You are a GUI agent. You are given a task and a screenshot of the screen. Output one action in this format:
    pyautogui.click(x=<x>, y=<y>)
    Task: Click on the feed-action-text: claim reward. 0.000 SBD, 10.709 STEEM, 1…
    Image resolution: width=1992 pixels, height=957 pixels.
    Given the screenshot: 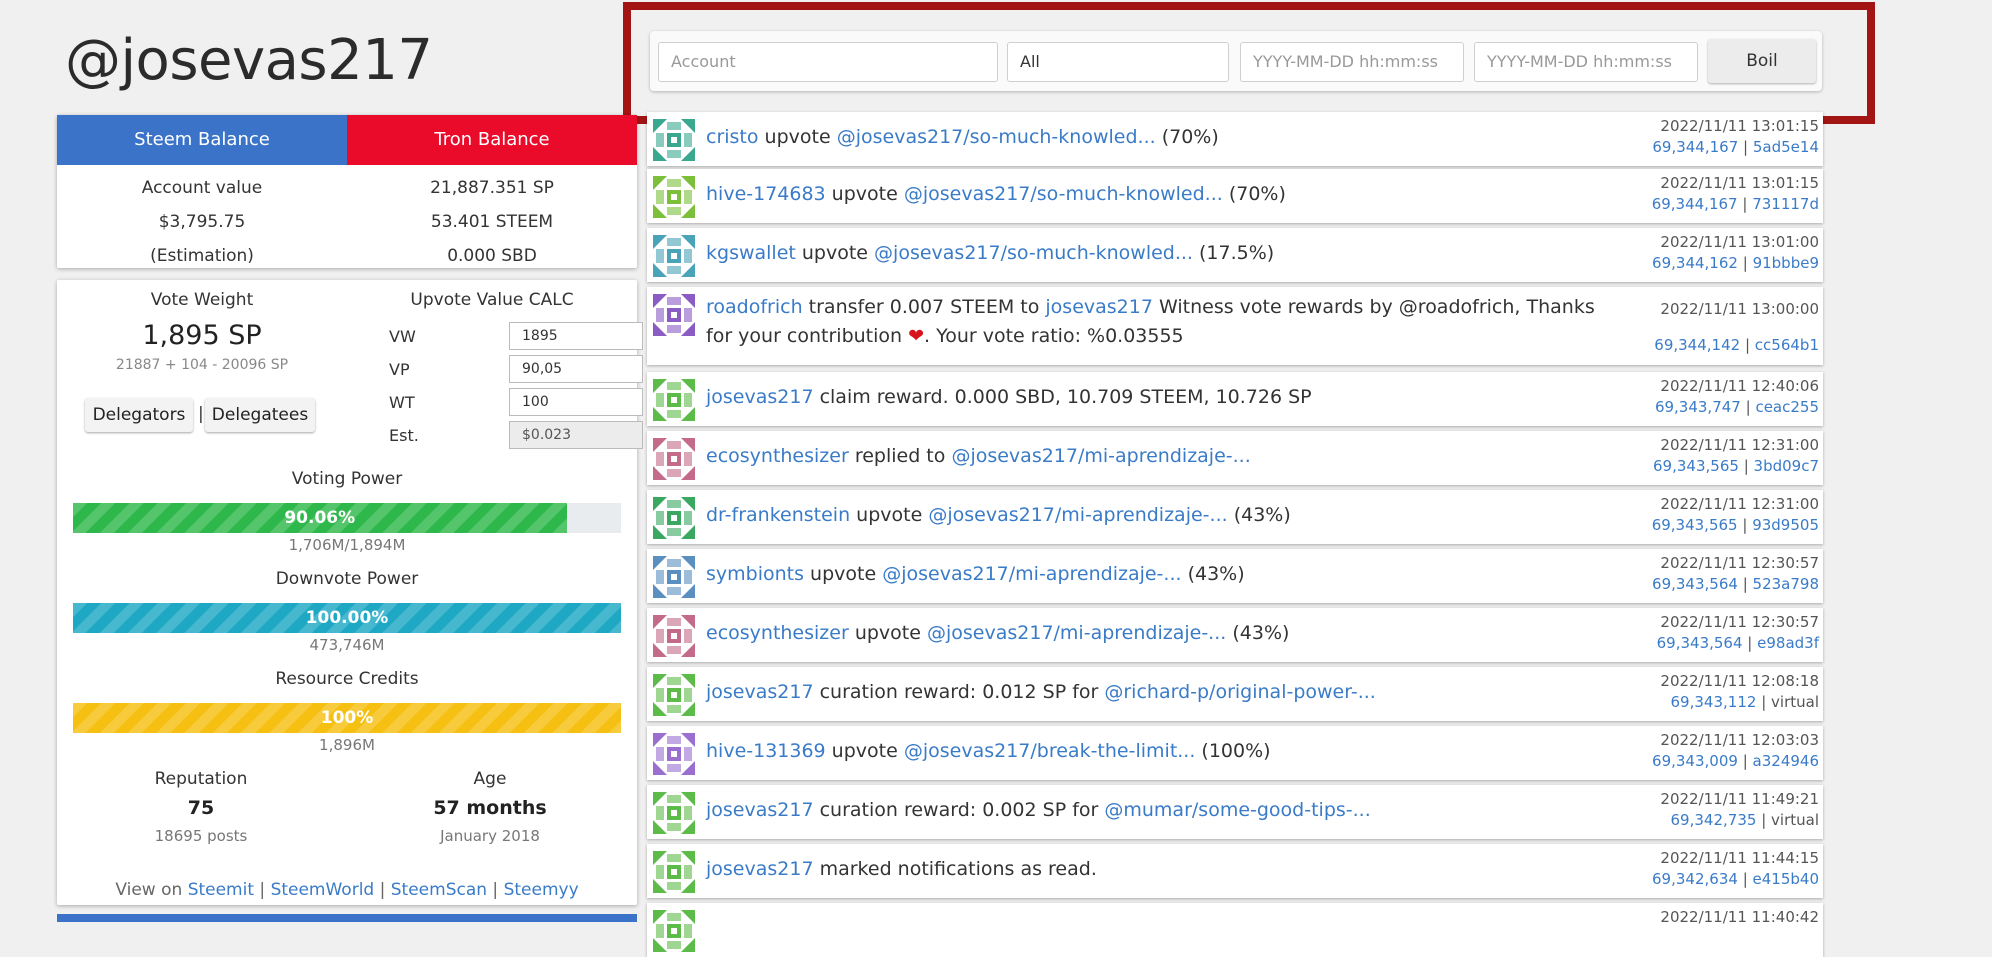 What is the action you would take?
    pyautogui.click(x=1062, y=397)
    